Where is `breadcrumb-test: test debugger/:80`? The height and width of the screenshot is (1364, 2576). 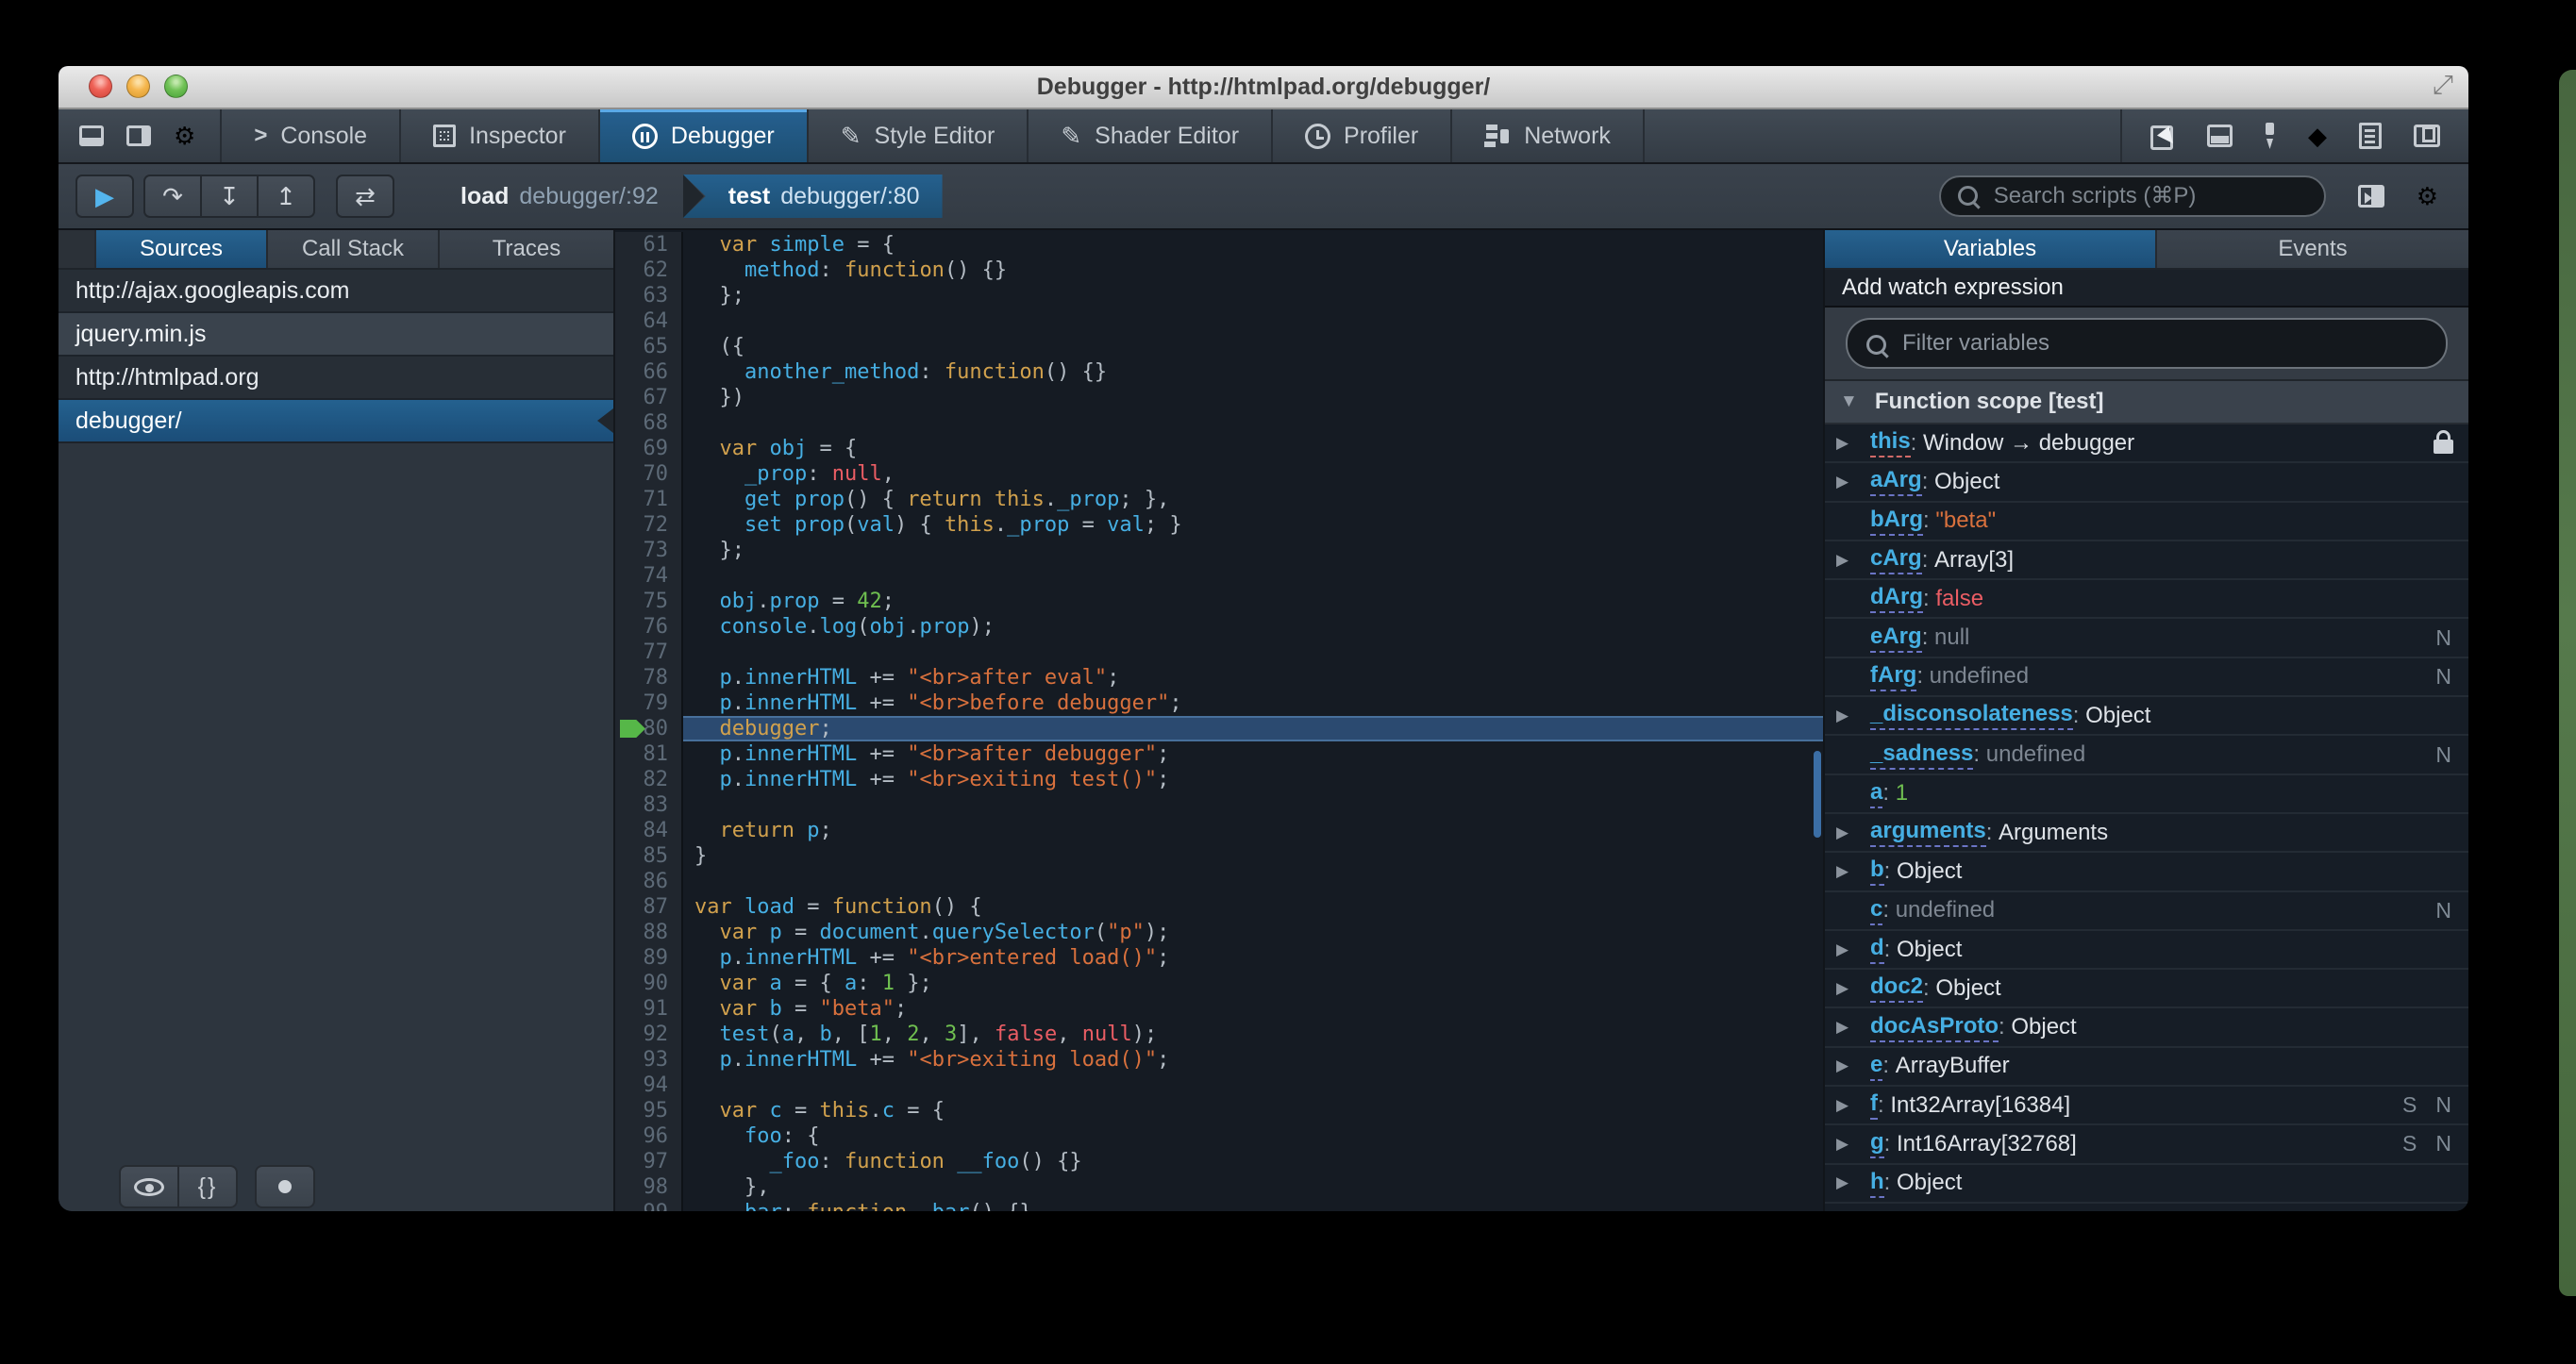
breadcrumb-test: test debugger/:80 is located at coordinates (812, 196).